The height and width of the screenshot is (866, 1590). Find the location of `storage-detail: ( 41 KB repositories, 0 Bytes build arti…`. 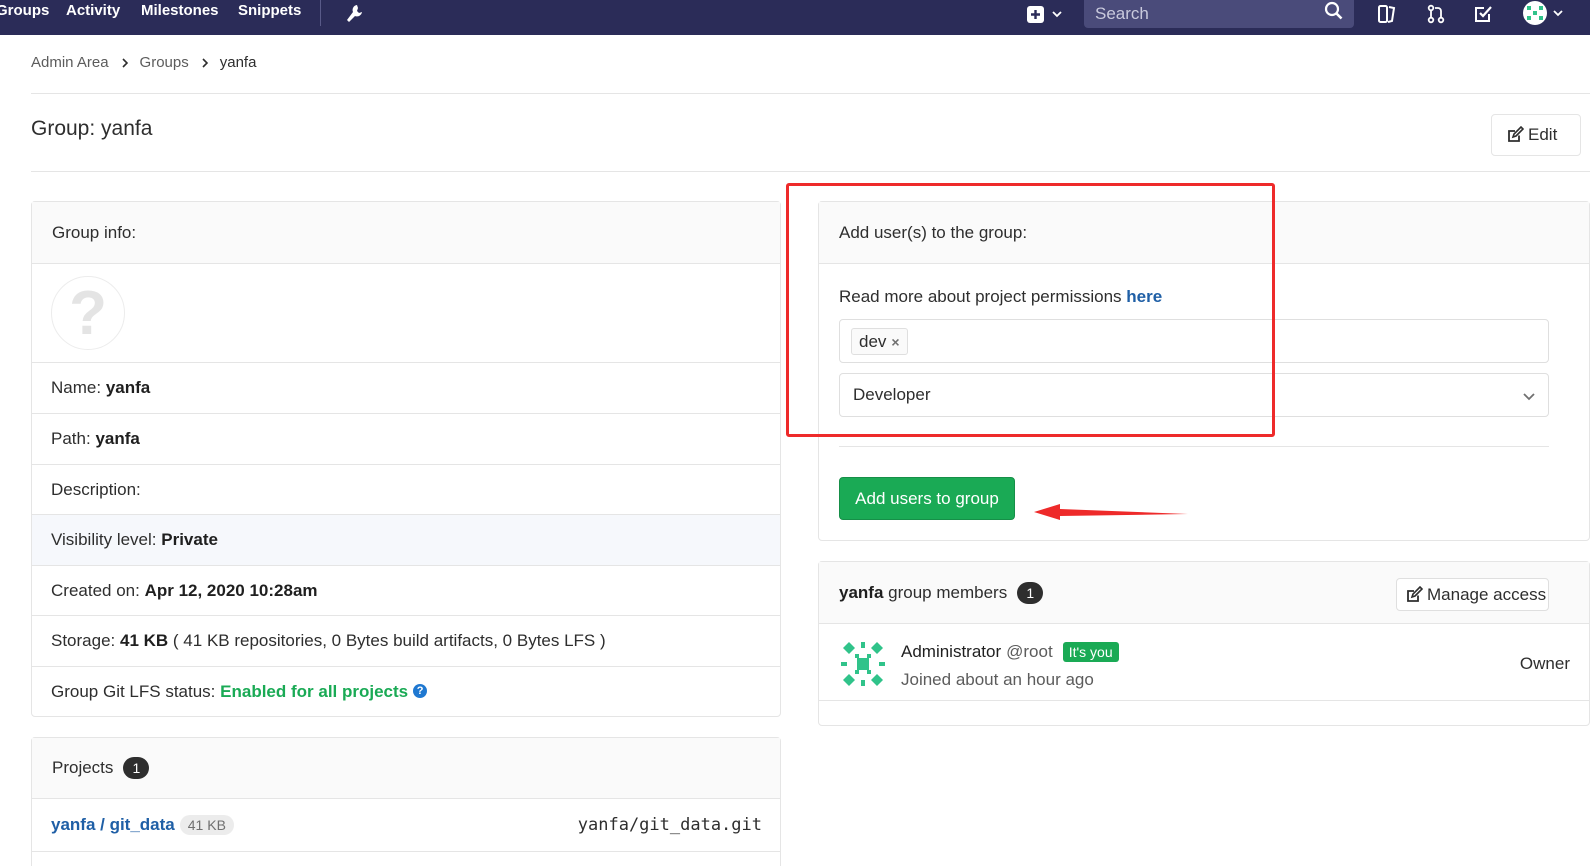

storage-detail: ( 41 KB repositories, 0 Bytes build arti… is located at coordinates (389, 640).